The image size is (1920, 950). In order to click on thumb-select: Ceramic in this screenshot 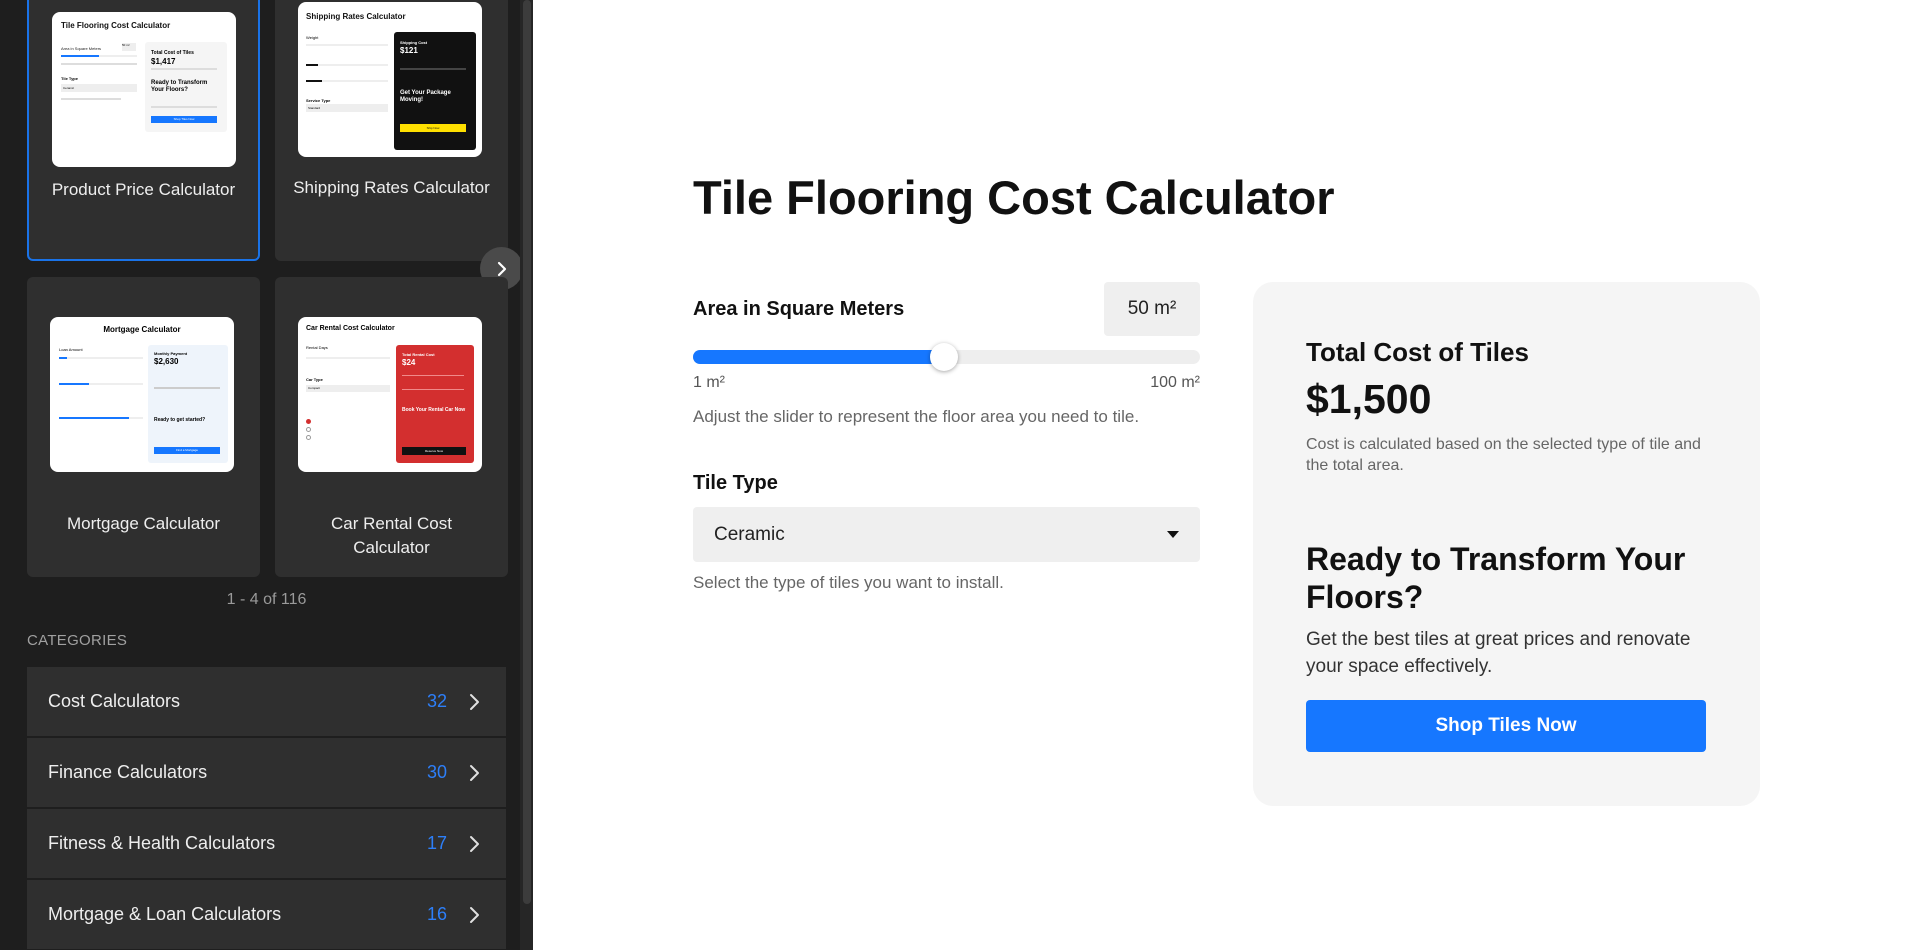, I will do `click(99, 88)`.